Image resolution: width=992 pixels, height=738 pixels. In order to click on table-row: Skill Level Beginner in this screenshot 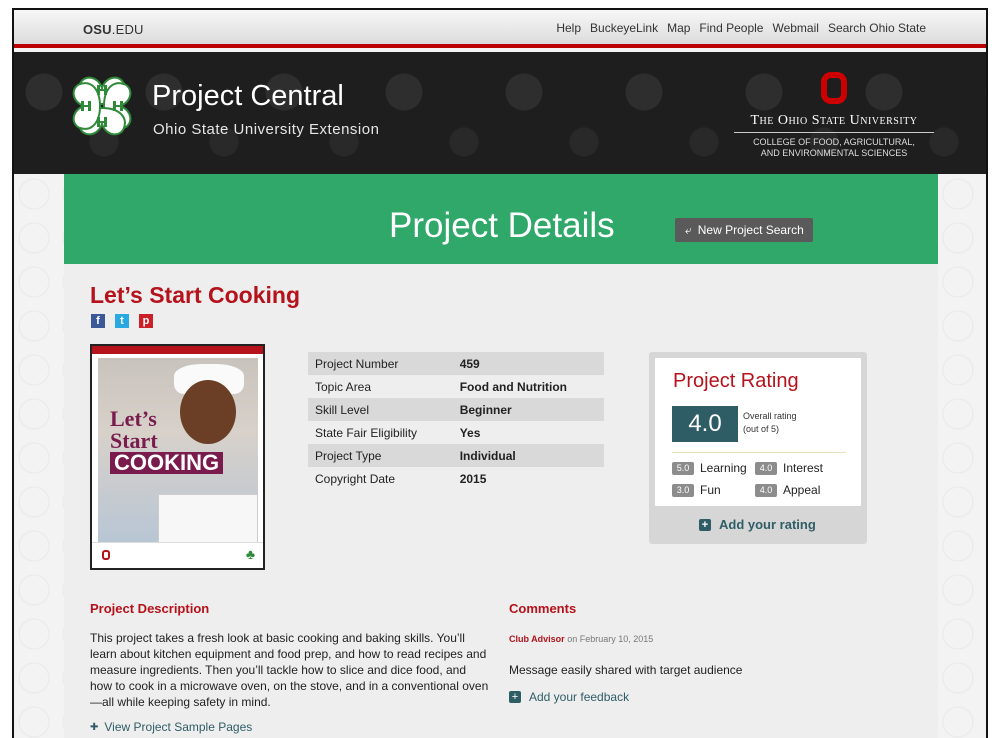, I will do `click(456, 409)`.